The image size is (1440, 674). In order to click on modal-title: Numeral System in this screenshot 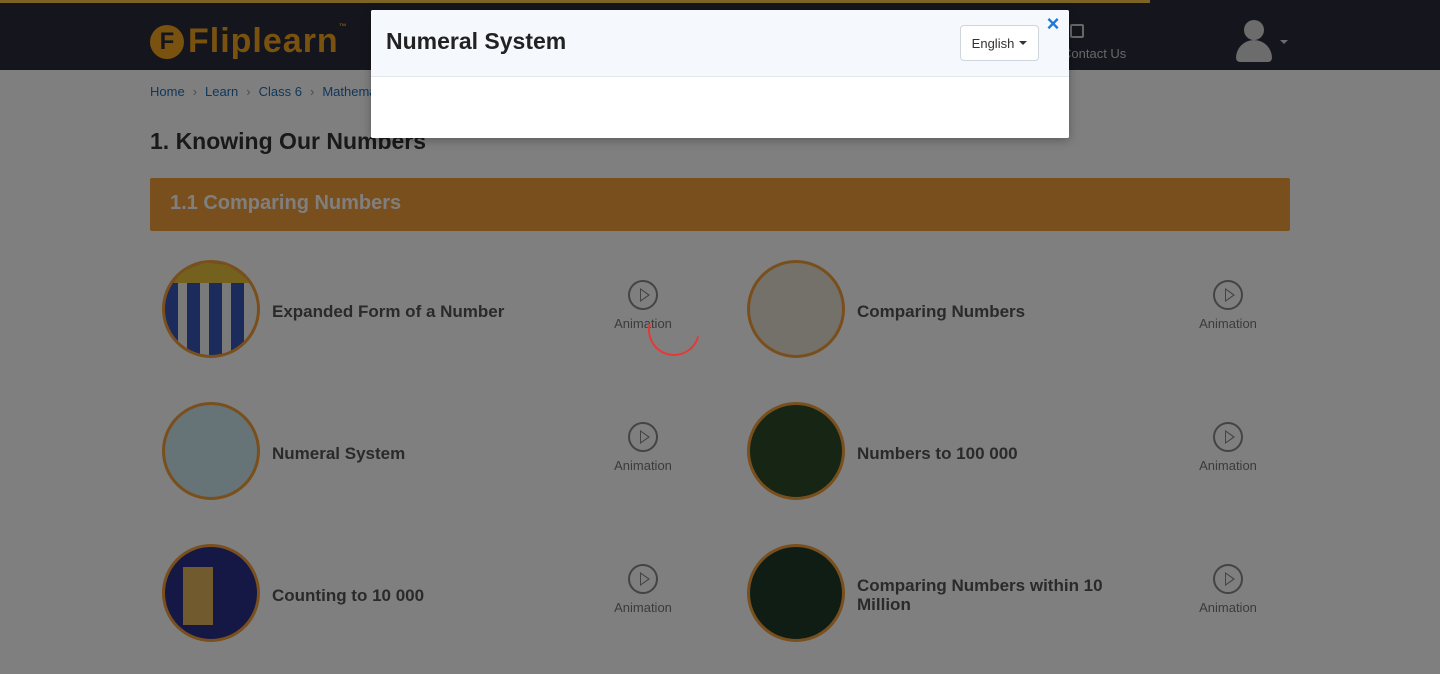, I will do `click(476, 41)`.